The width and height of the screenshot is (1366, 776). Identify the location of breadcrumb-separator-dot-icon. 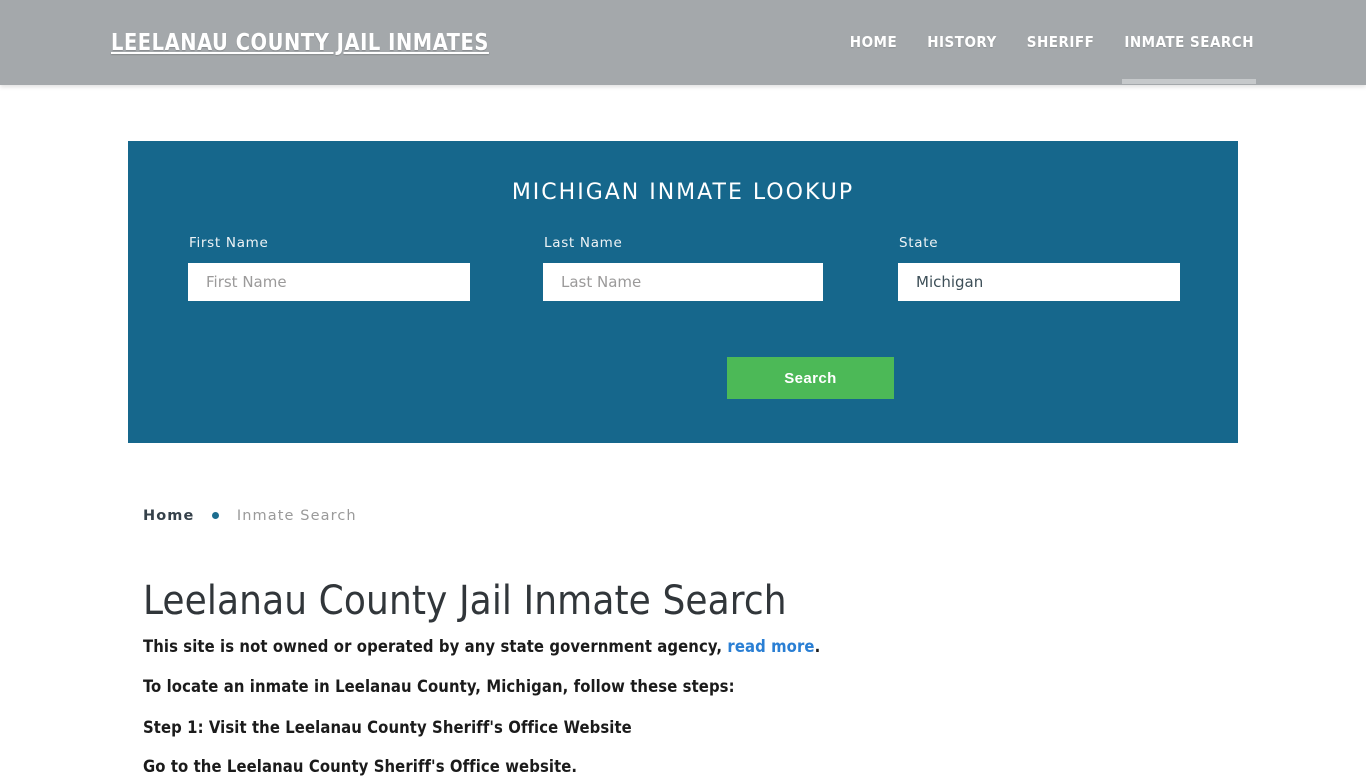
(216, 515).